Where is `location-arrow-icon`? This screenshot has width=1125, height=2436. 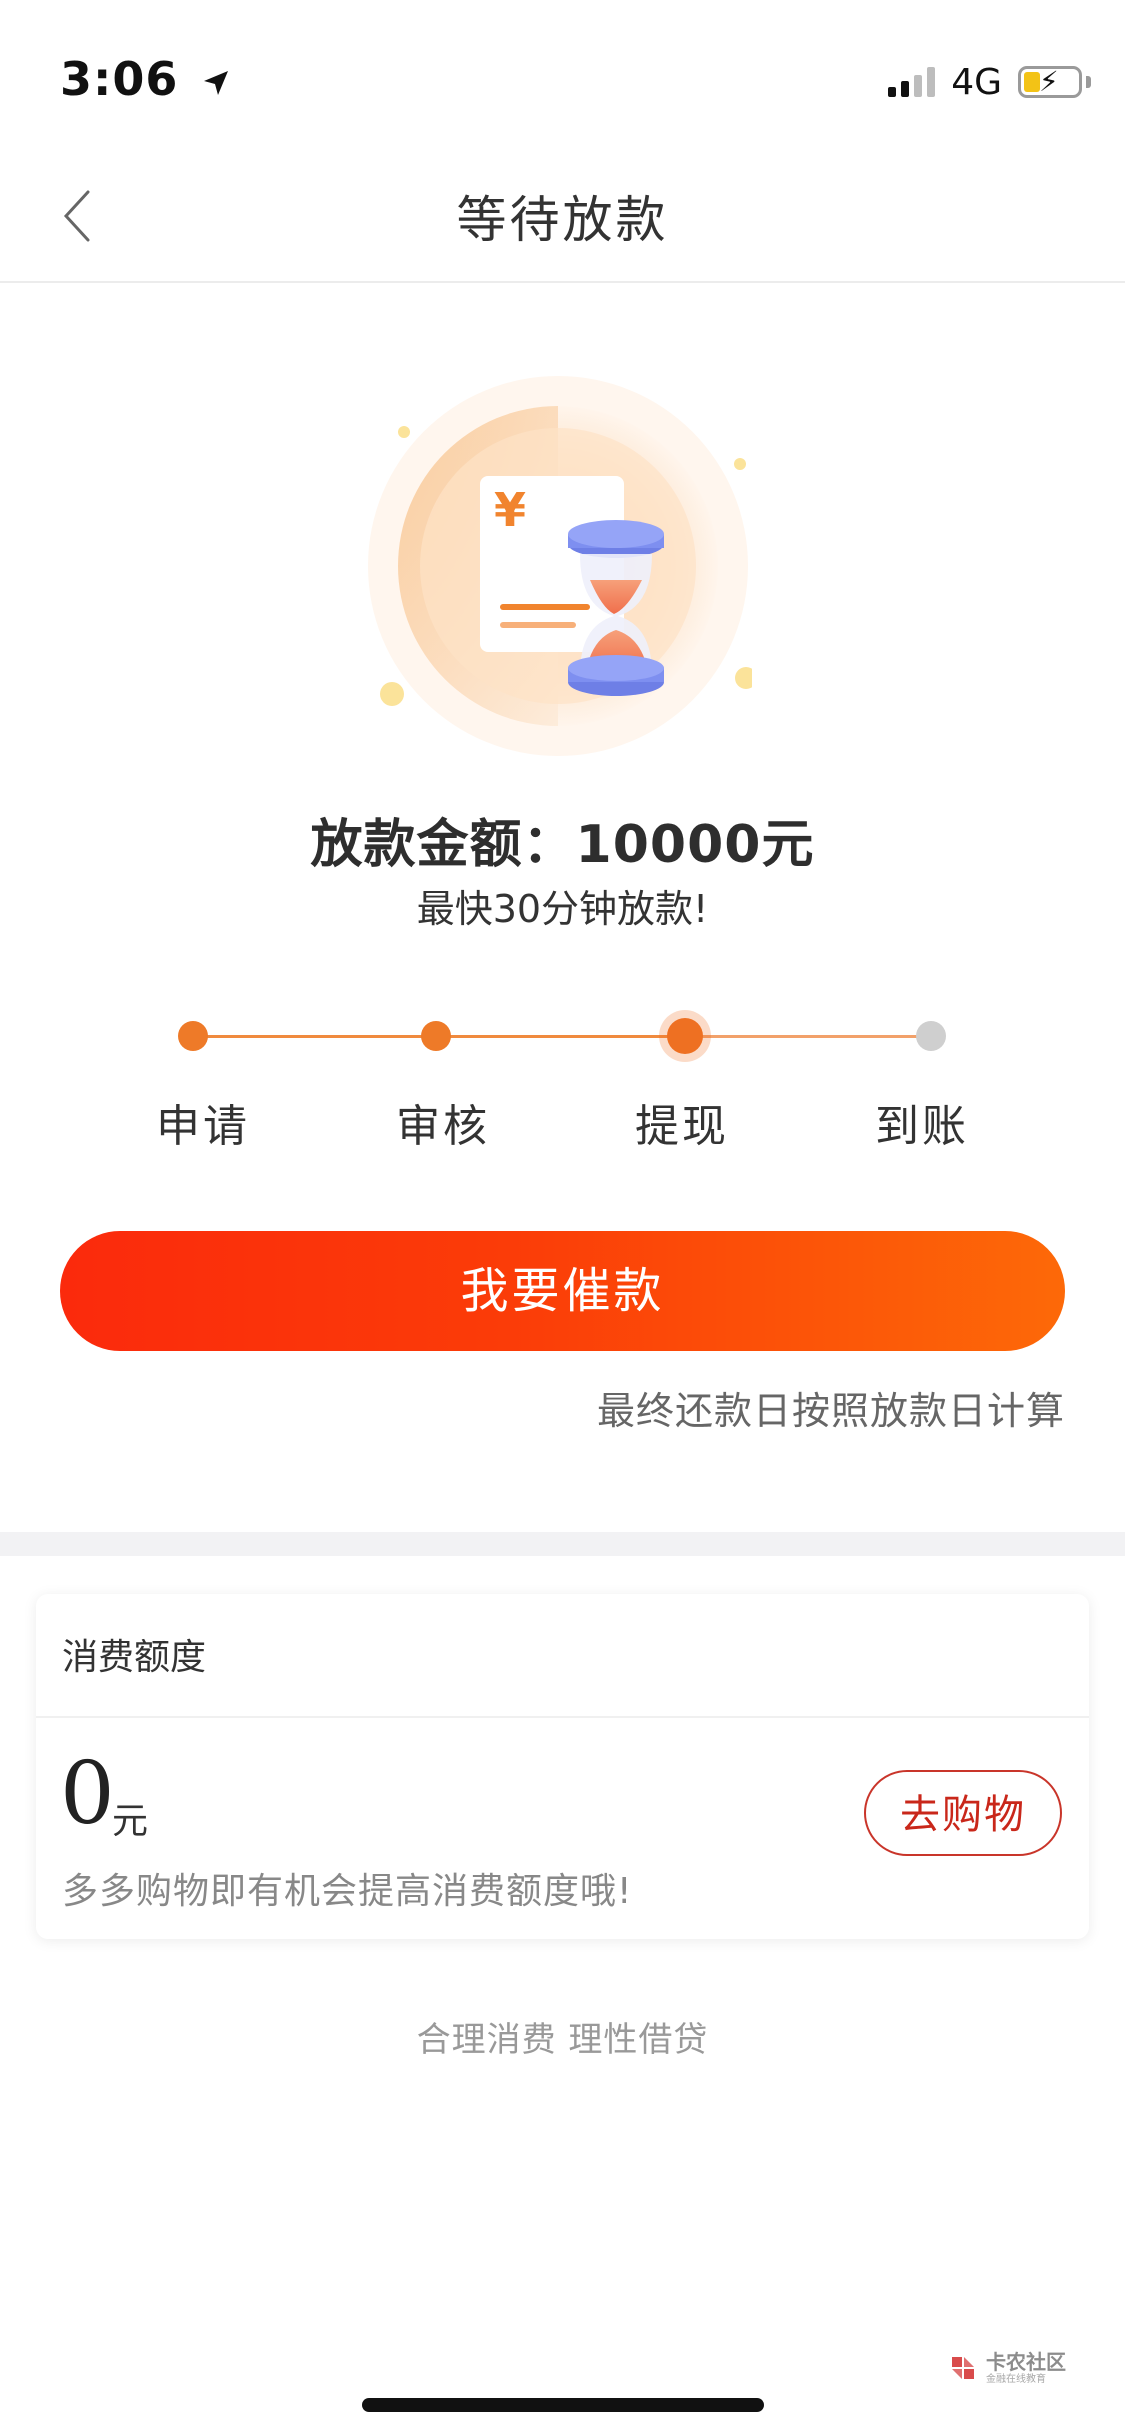
location-arrow-icon is located at coordinates (216, 82).